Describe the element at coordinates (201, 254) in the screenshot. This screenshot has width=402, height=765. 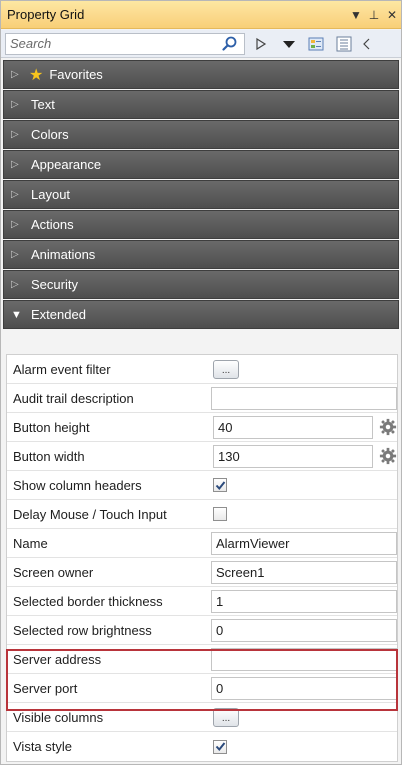
I see `category-animations: ▷ Animations` at that location.